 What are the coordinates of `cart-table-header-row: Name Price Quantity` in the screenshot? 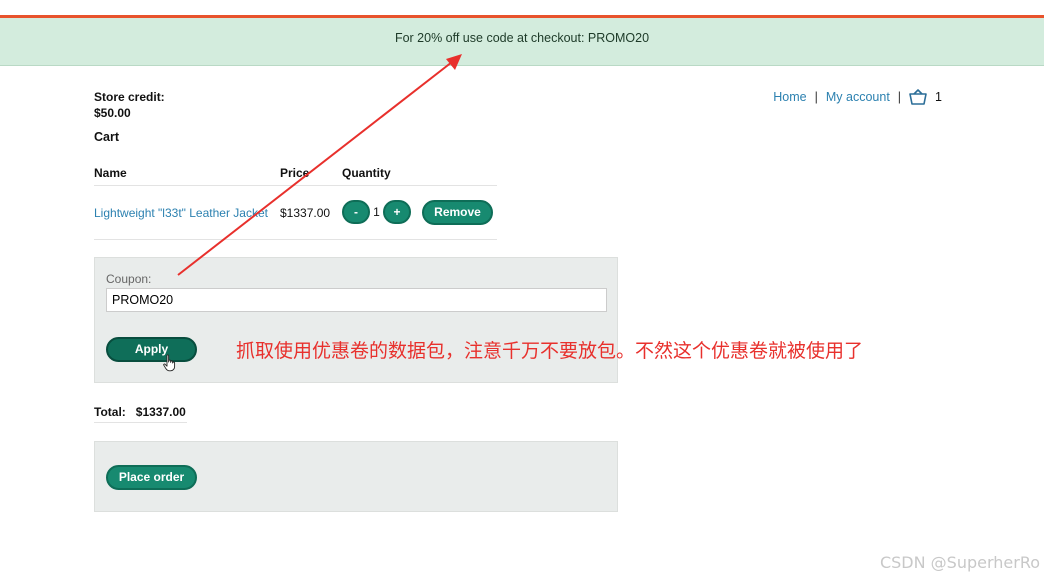 It's located at (295, 173).